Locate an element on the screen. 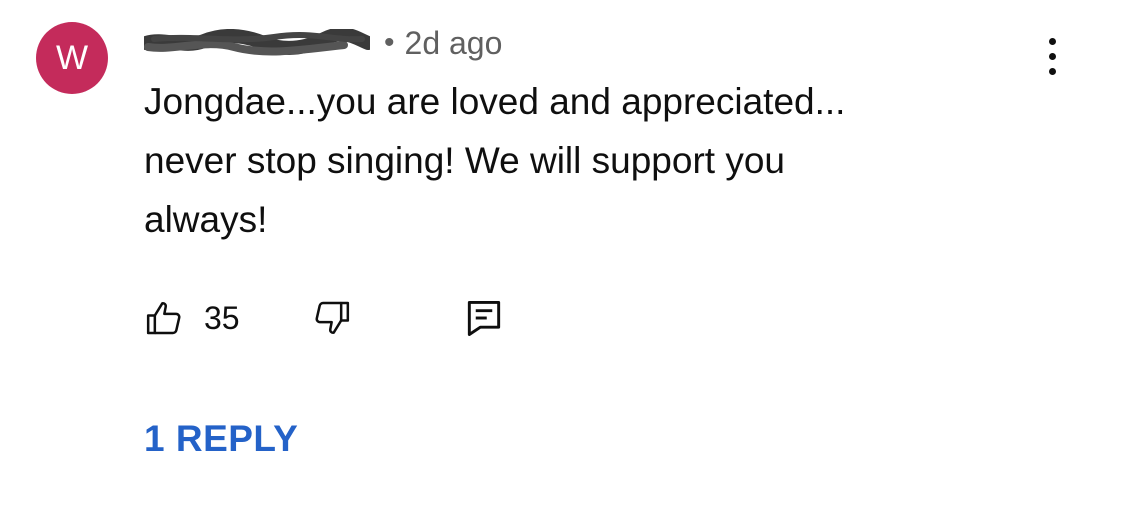  more-options-button is located at coordinates (1052, 56).